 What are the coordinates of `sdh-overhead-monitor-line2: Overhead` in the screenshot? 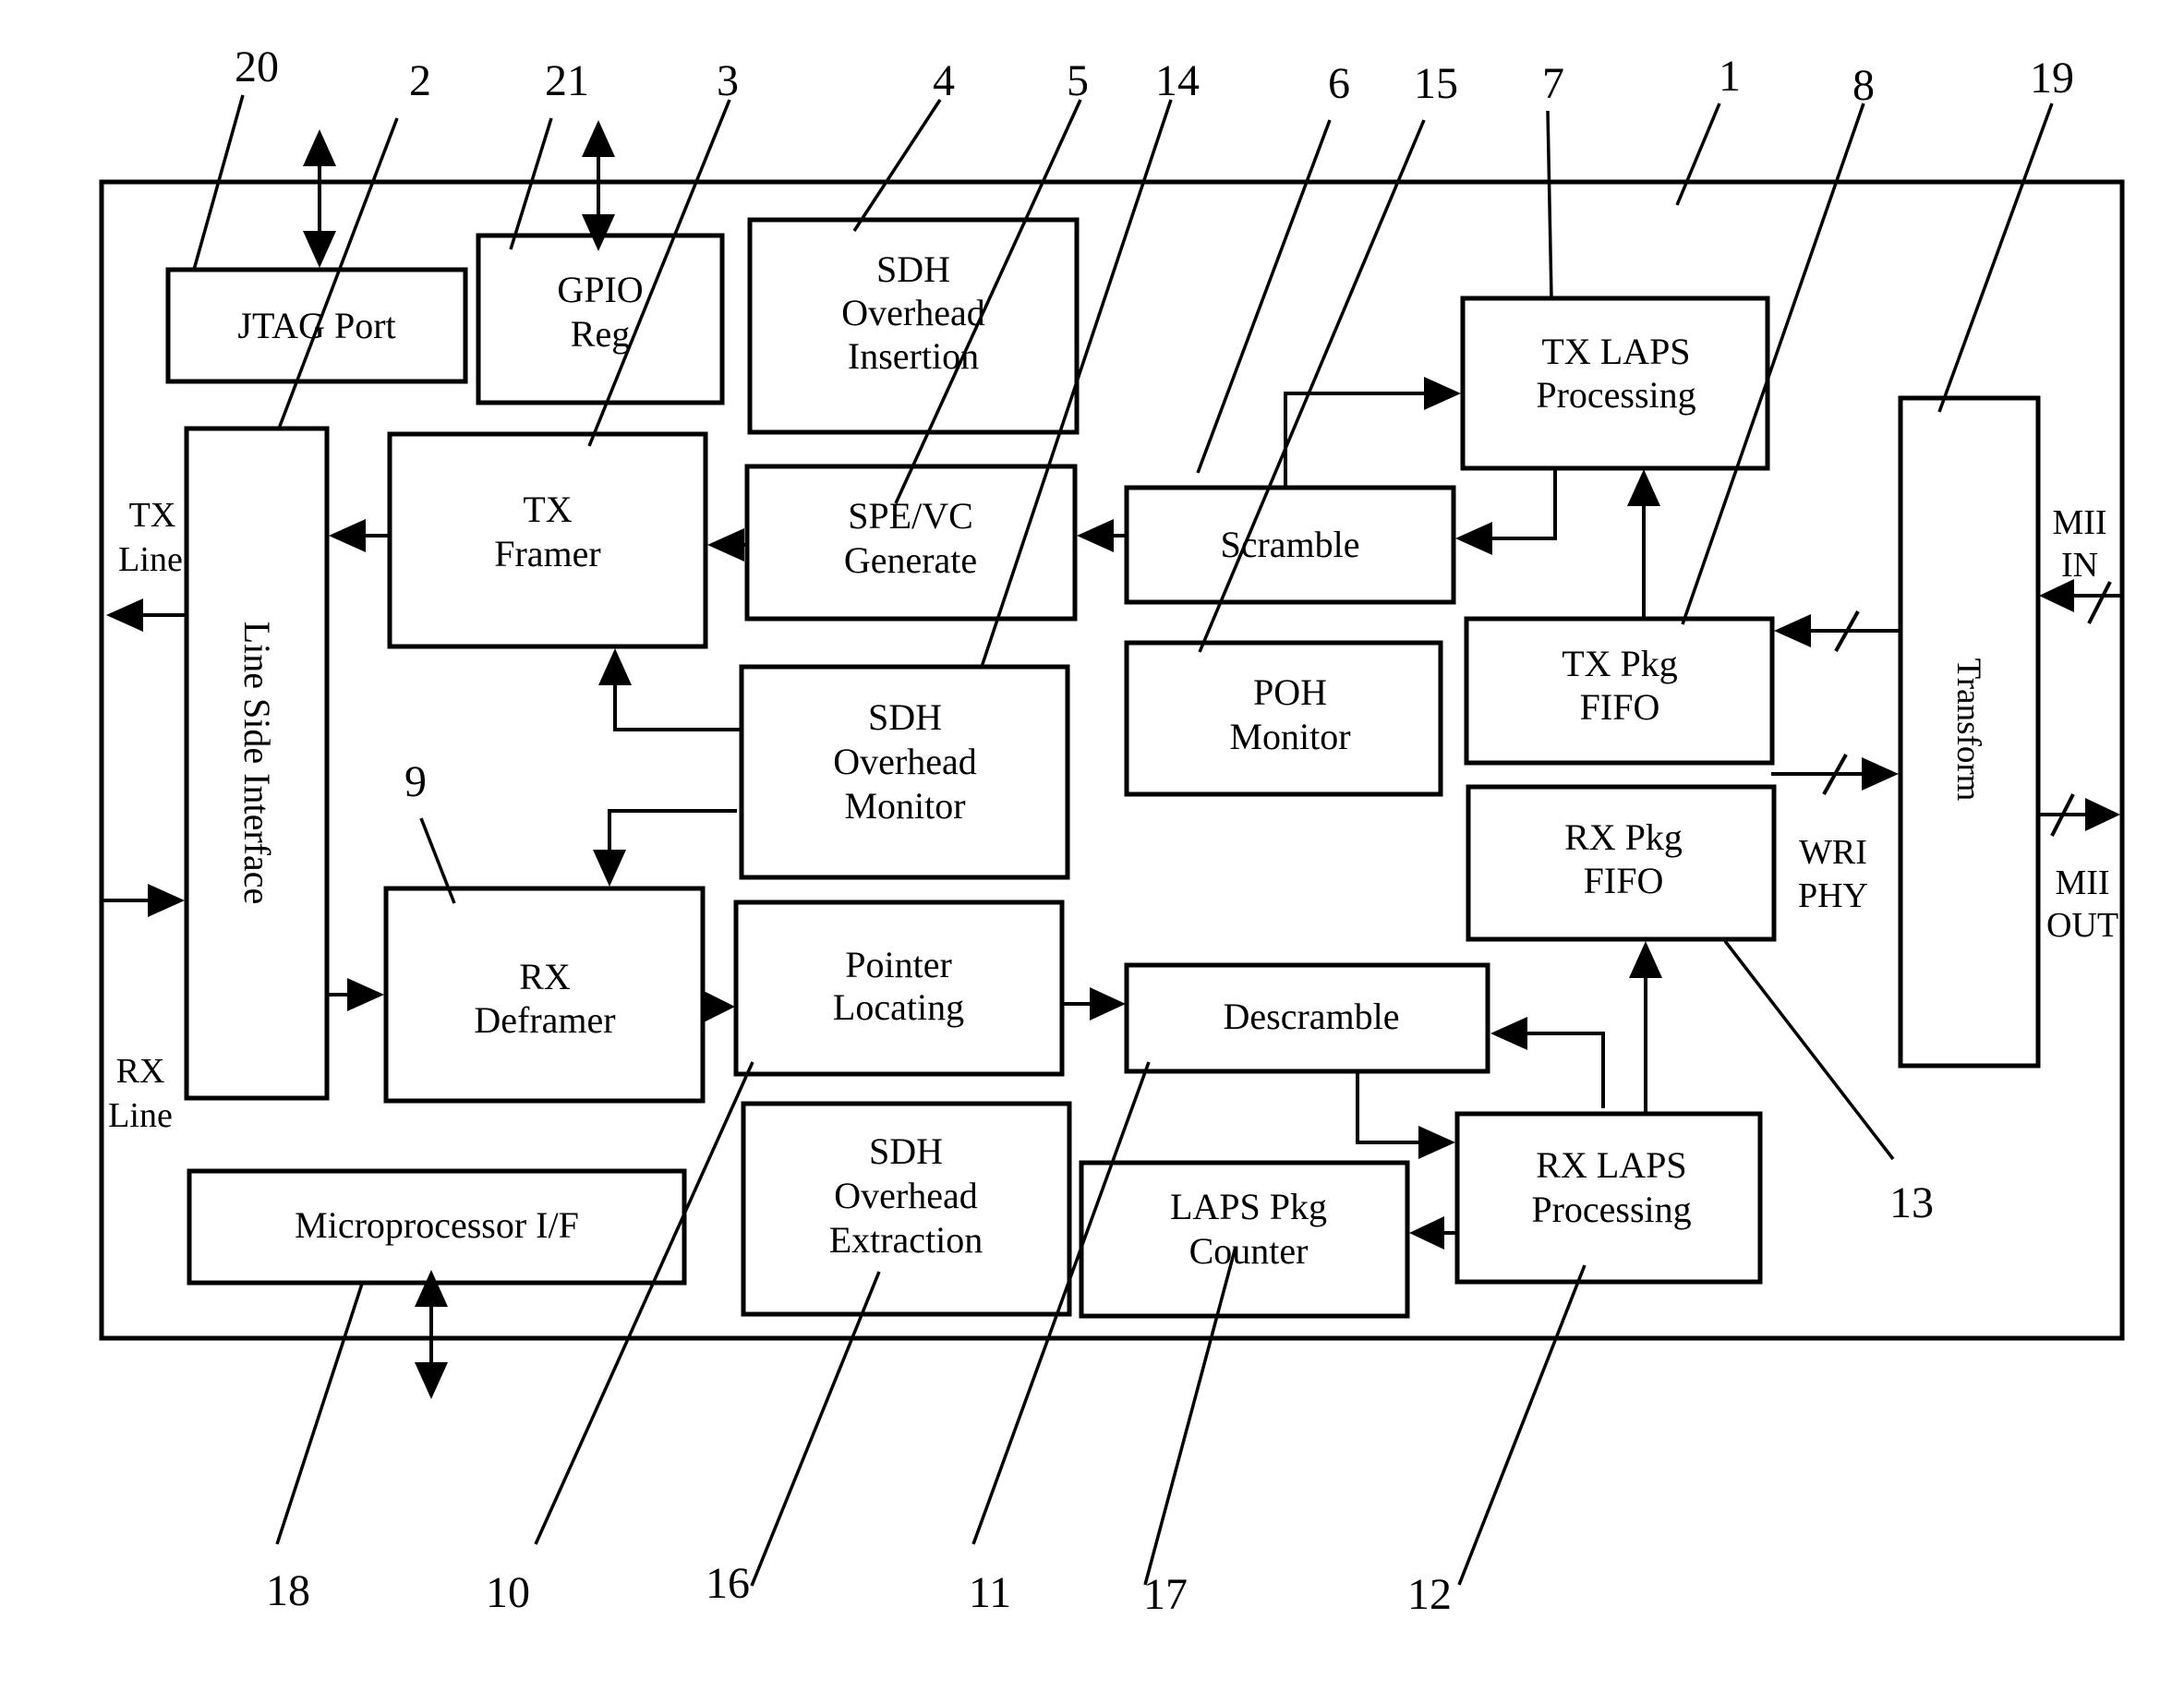 It's located at (904, 761).